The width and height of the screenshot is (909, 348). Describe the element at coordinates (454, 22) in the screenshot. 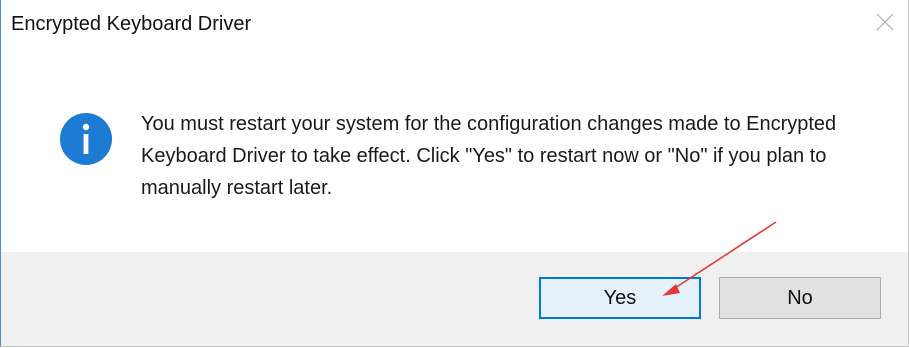

I see `title-bar: Encrypted Keyboard Driver` at that location.